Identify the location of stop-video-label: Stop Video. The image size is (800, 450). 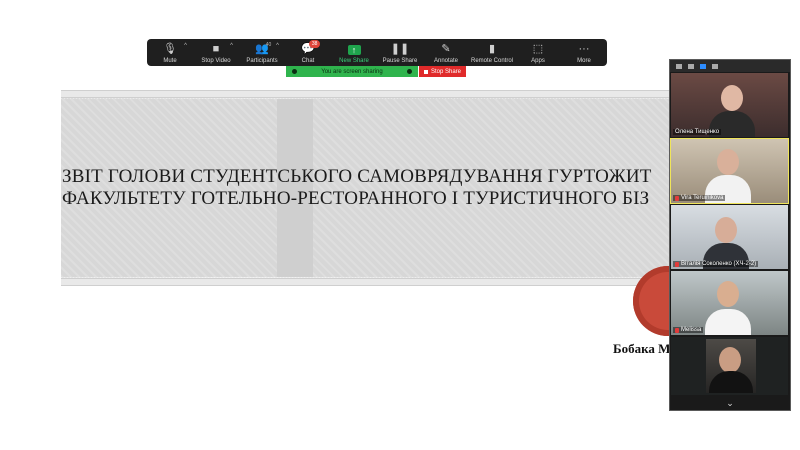
(216, 61).